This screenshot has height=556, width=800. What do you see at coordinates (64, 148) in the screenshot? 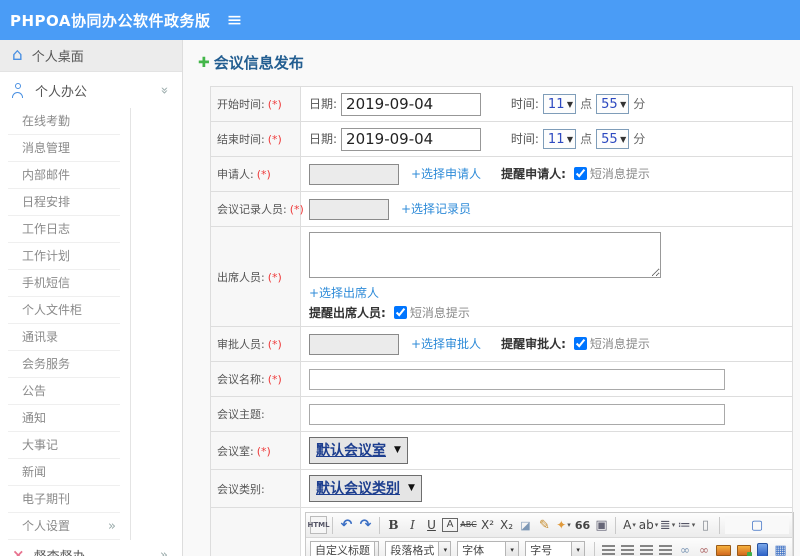
I see `sidebar-item-message-management: 消息管理` at bounding box center [64, 148].